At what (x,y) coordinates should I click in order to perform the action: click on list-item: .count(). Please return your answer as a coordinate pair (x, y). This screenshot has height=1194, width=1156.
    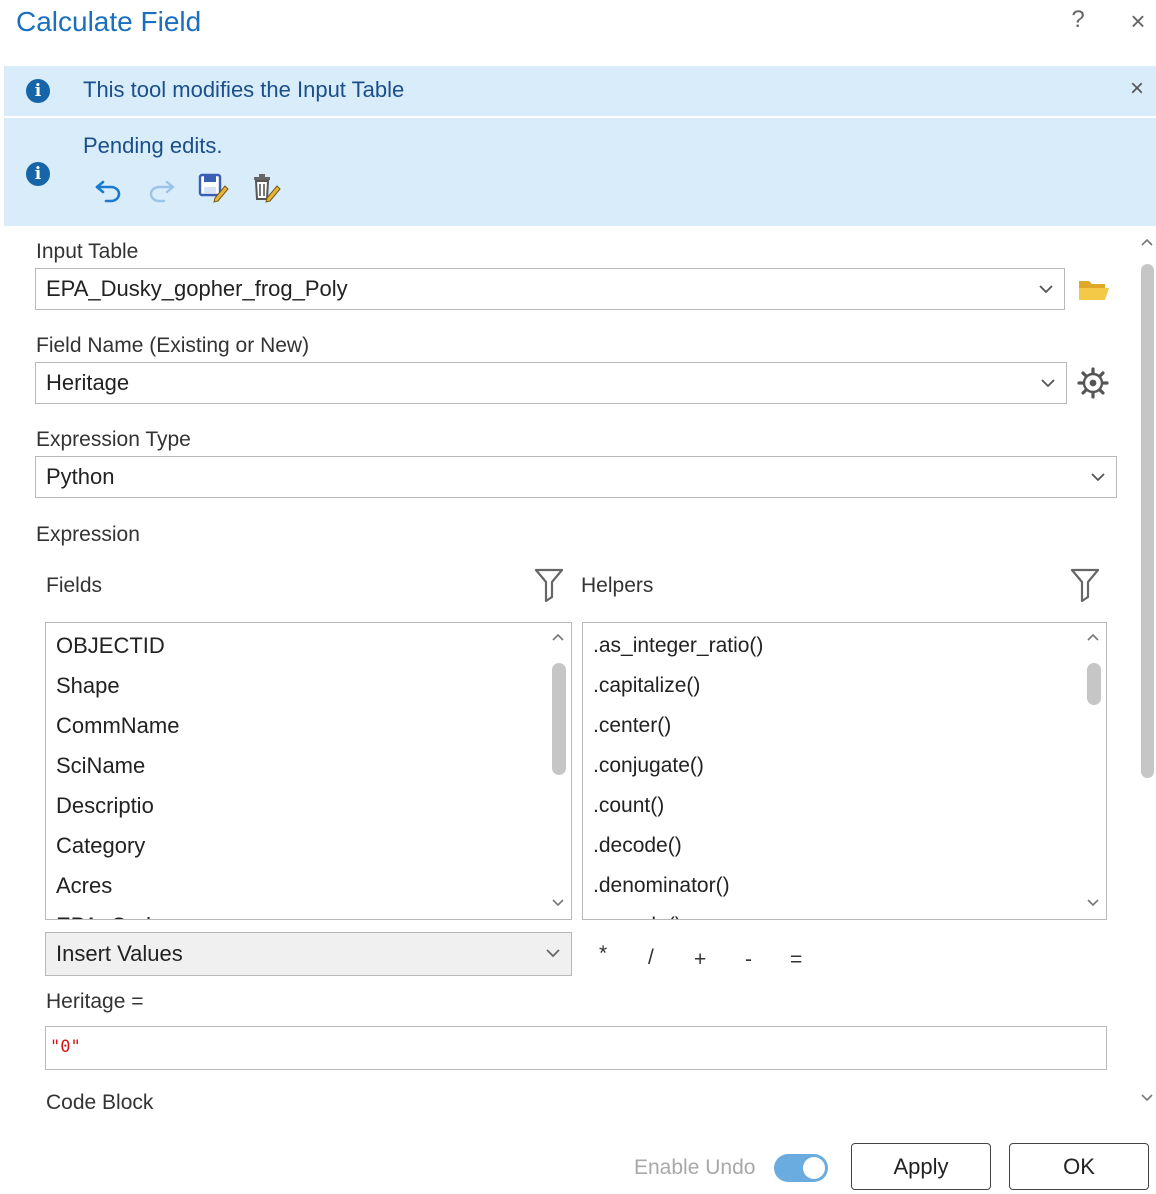
    Looking at the image, I should click on (678, 809).